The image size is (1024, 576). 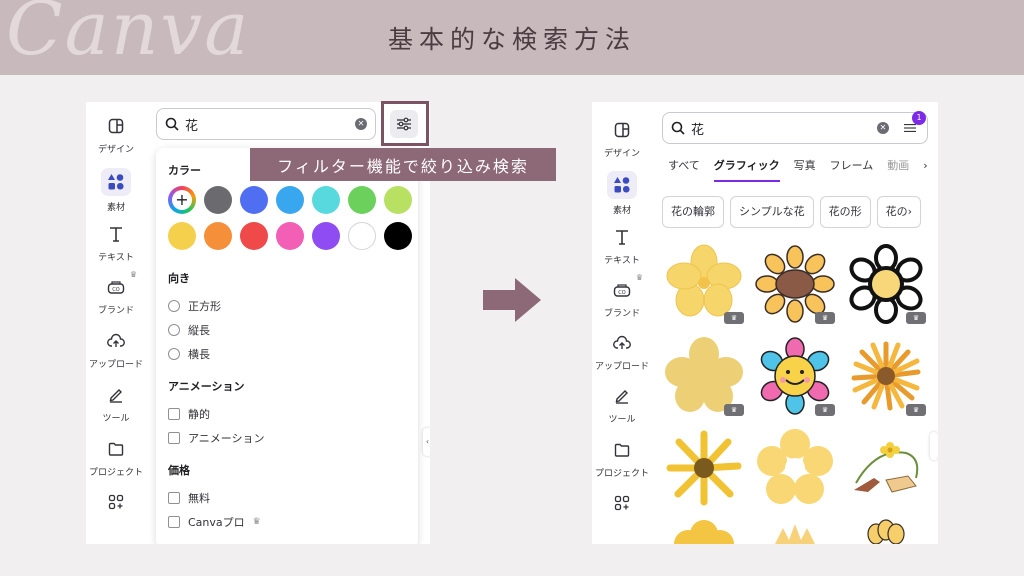 I want to click on search-input: 花 ✕, so click(x=266, y=124).